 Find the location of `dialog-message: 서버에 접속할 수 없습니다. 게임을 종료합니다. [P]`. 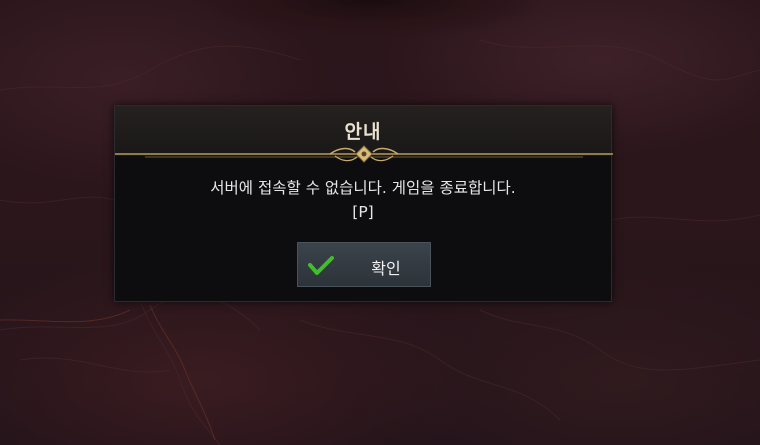

dialog-message: 서버에 접속할 수 없습니다. 게임을 종료합니다. [P] is located at coordinates (363, 200).